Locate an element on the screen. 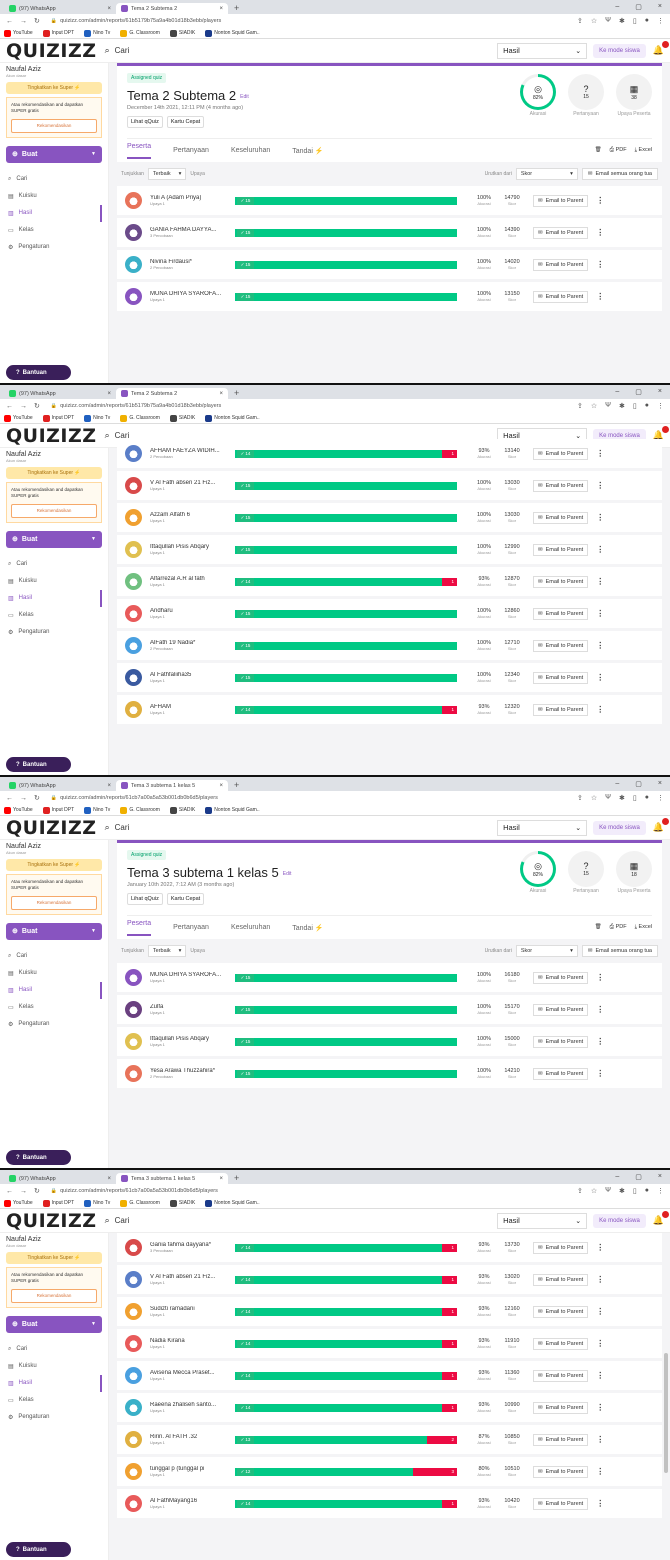  nav-kelas: ▭ Kelas is located at coordinates (54, 1400).